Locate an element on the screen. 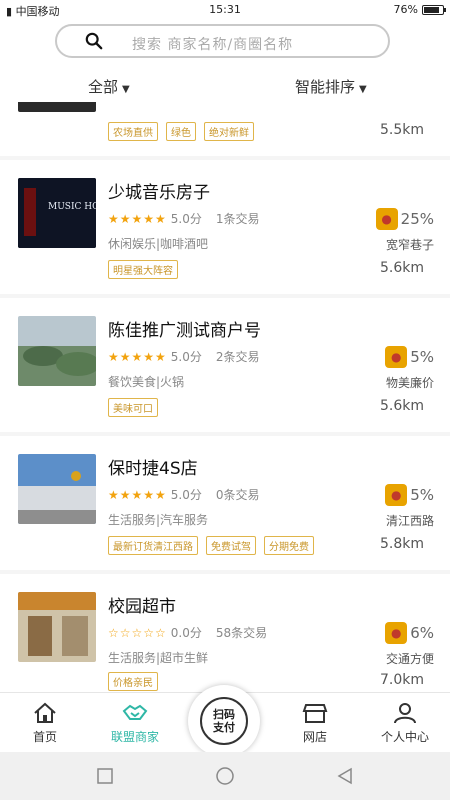 The image size is (450, 800). search-input: 搜索 商家名称/商圈名称 is located at coordinates (222, 41).